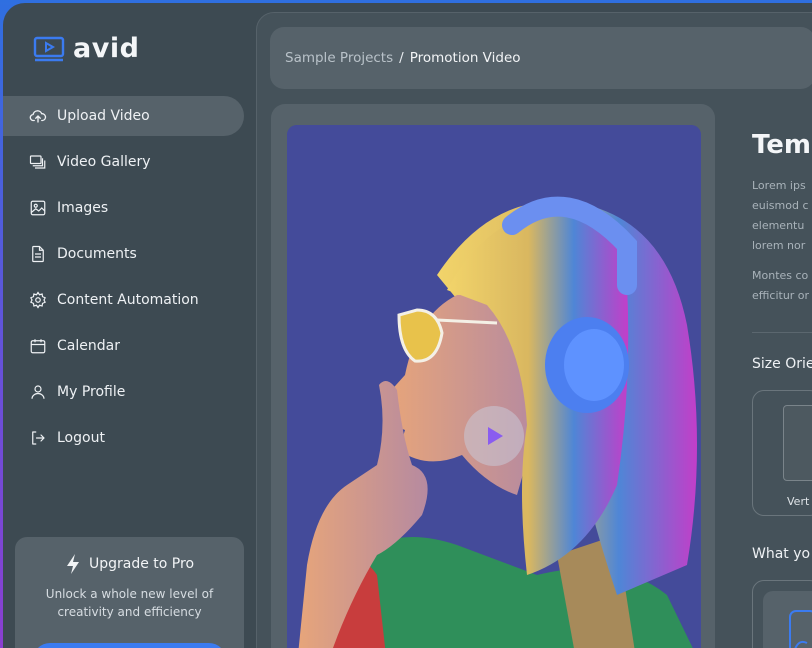  Describe the element at coordinates (782, 364) in the screenshot. I see `size-orientation-label: Size Orie` at that location.